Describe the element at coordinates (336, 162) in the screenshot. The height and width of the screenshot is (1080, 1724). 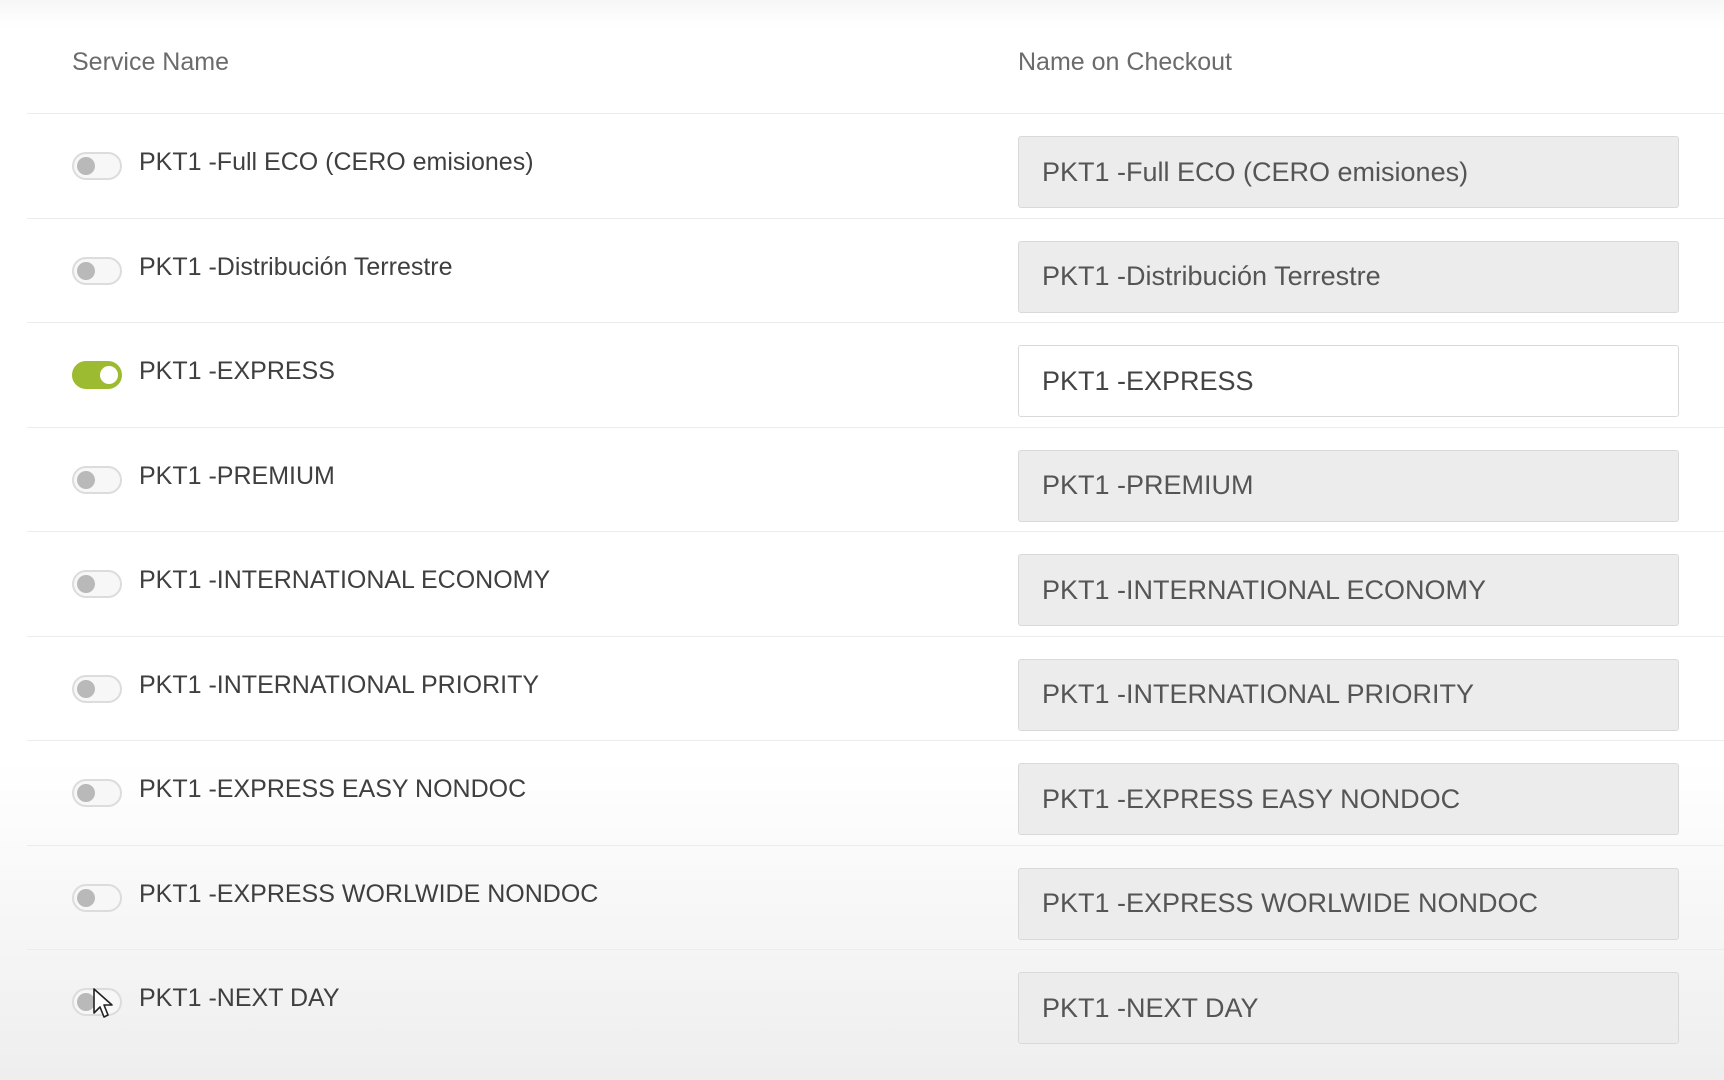
I see `service-name-label: PKT1 -Full ECO (CERO emisiones)` at that location.